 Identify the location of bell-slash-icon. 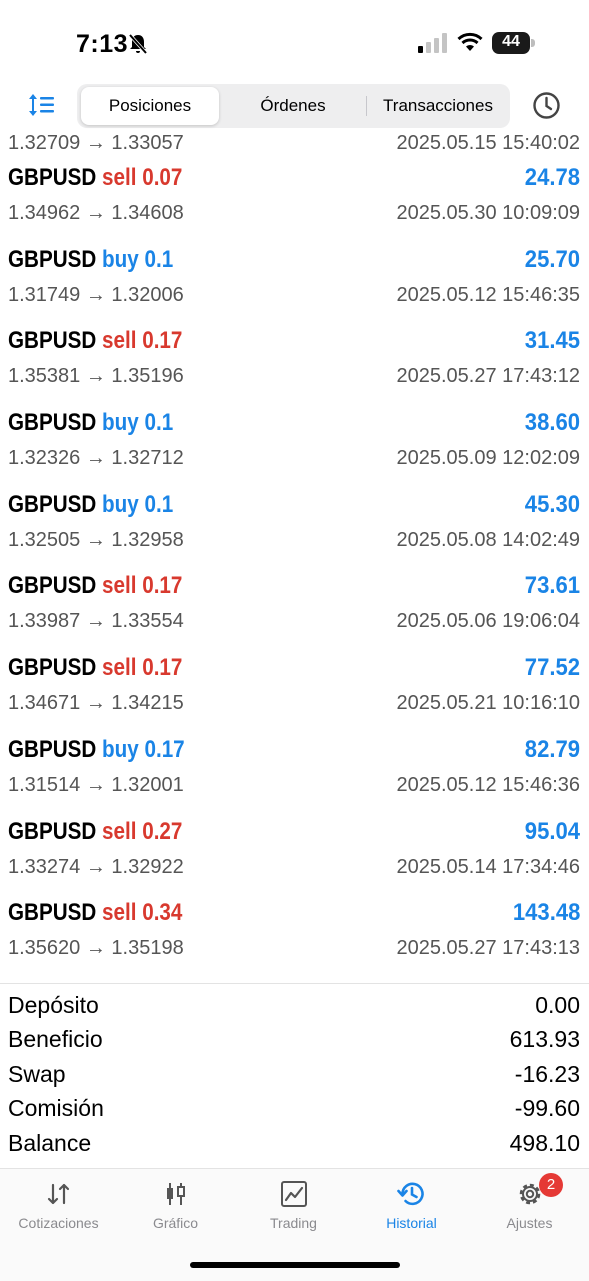
(138, 44).